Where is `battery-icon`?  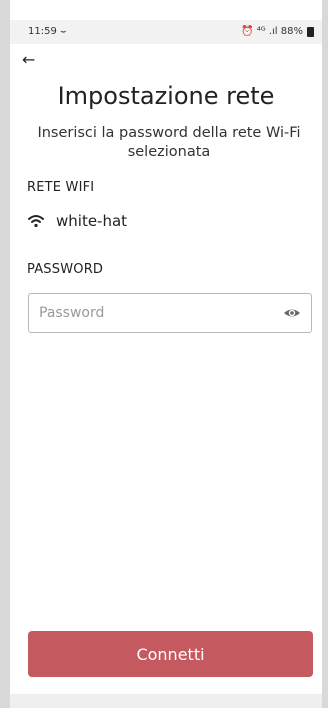 battery-icon is located at coordinates (310, 31).